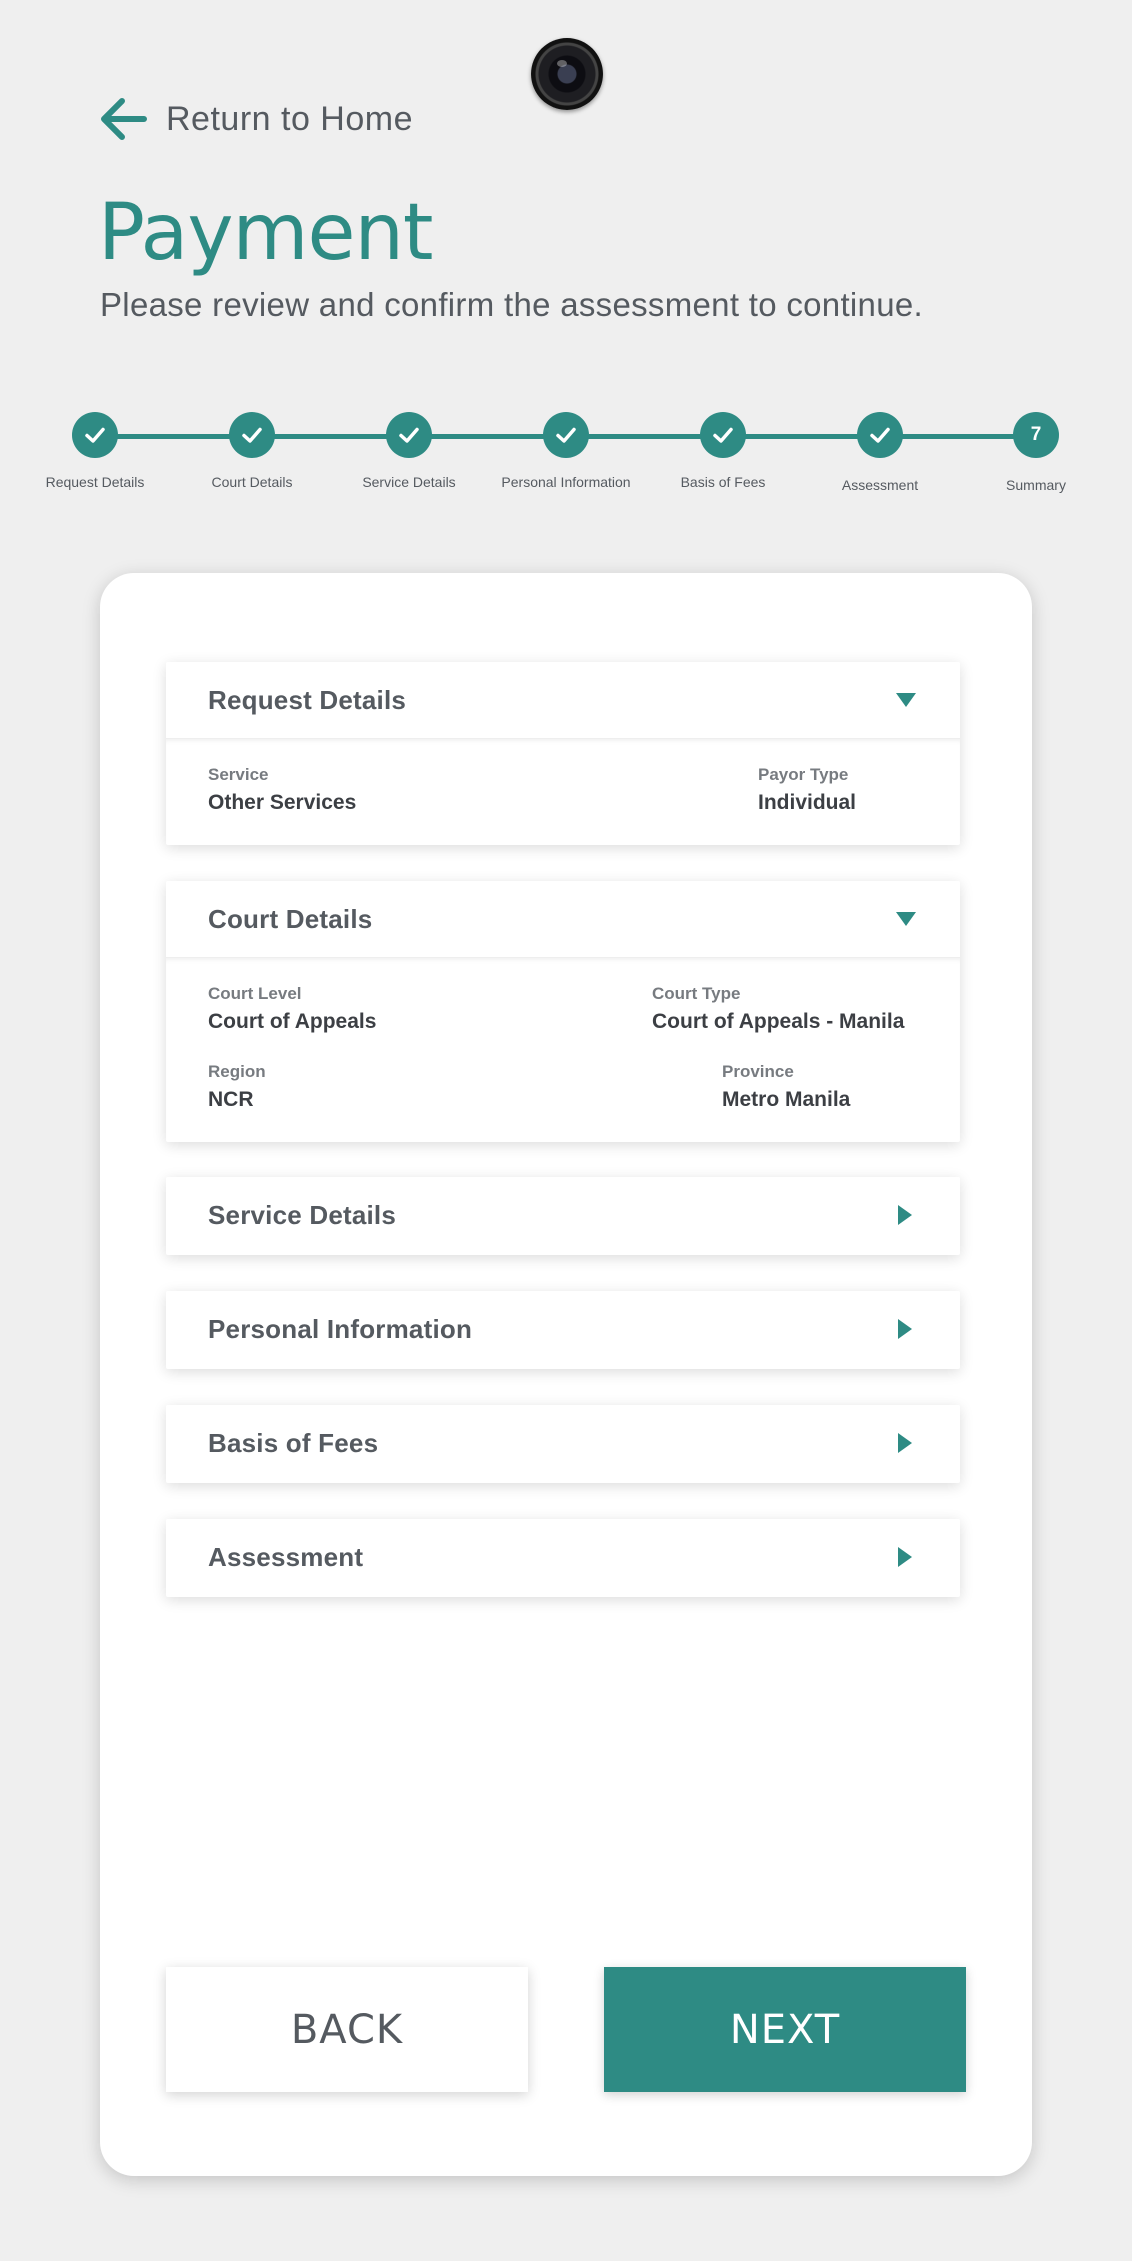  I want to click on step-personal-information: Personal Information, so click(566, 450).